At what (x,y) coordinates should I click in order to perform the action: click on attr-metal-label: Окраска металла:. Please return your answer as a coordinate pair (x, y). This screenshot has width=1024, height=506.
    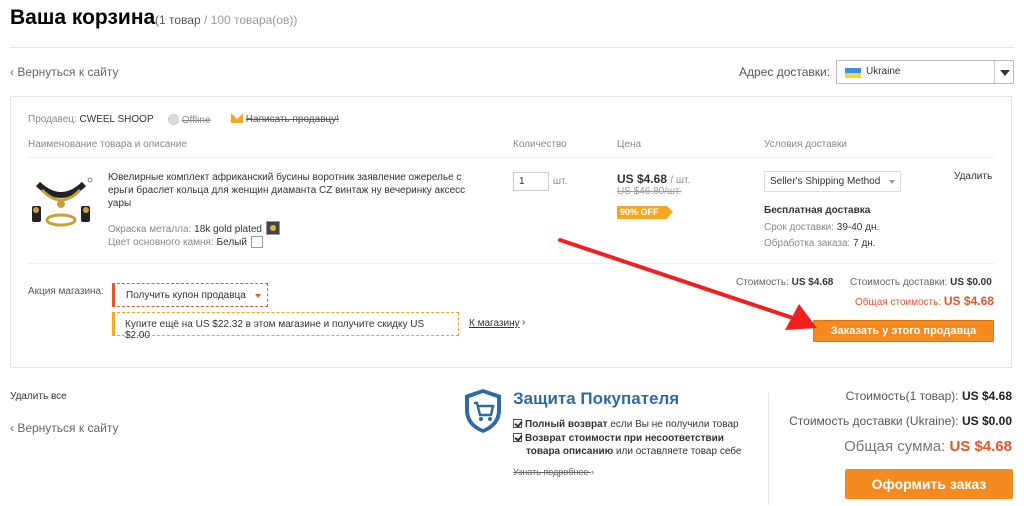
    Looking at the image, I should click on (150, 229).